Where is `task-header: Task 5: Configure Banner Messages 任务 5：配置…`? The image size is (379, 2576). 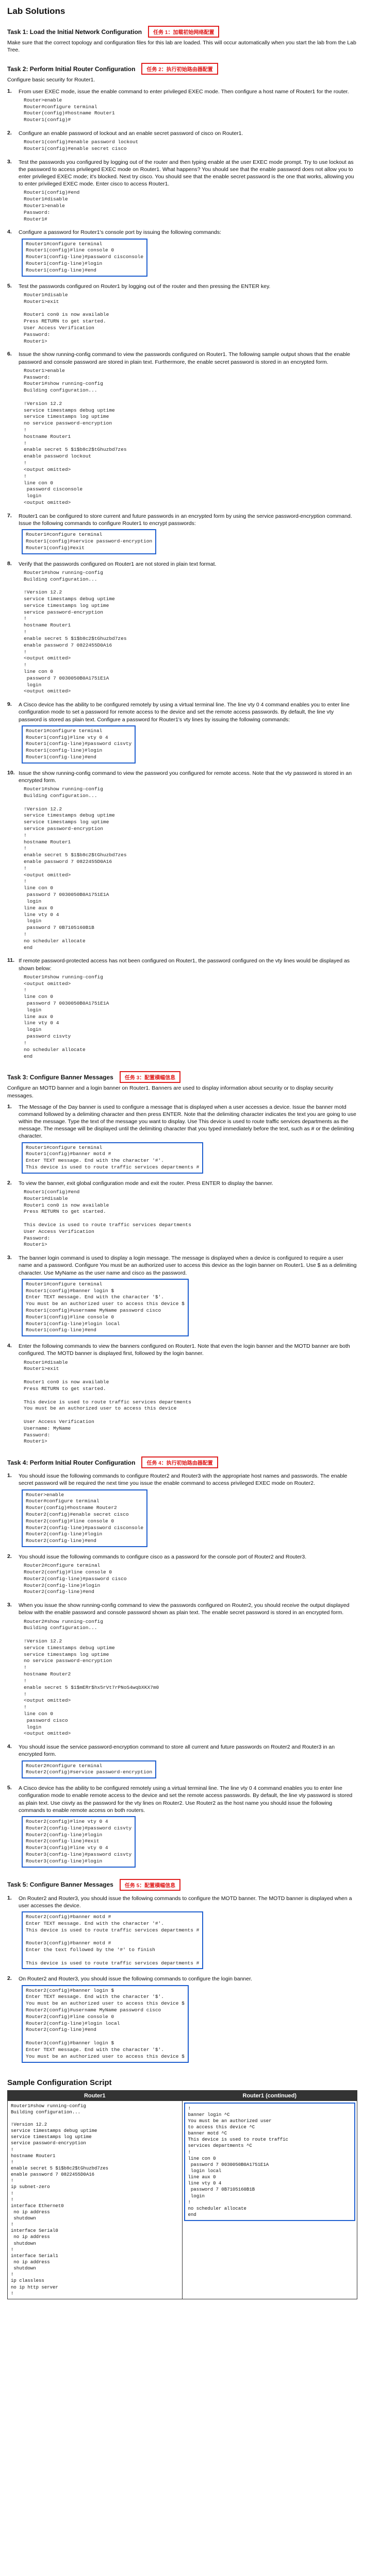
task-header: Task 5: Configure Banner Messages 任务 5：配置… is located at coordinates (182, 1884).